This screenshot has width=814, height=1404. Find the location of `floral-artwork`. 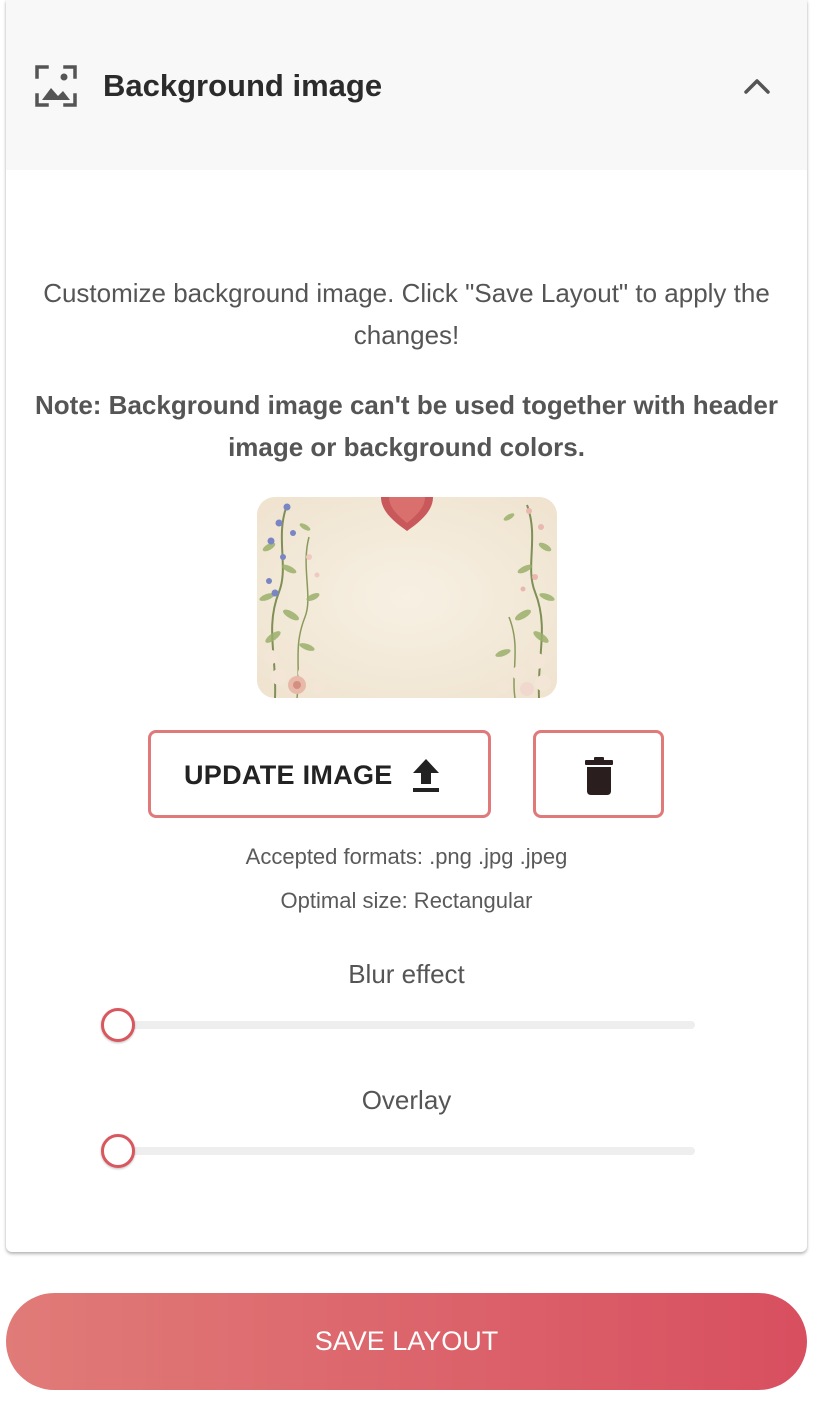

floral-artwork is located at coordinates (407, 597).